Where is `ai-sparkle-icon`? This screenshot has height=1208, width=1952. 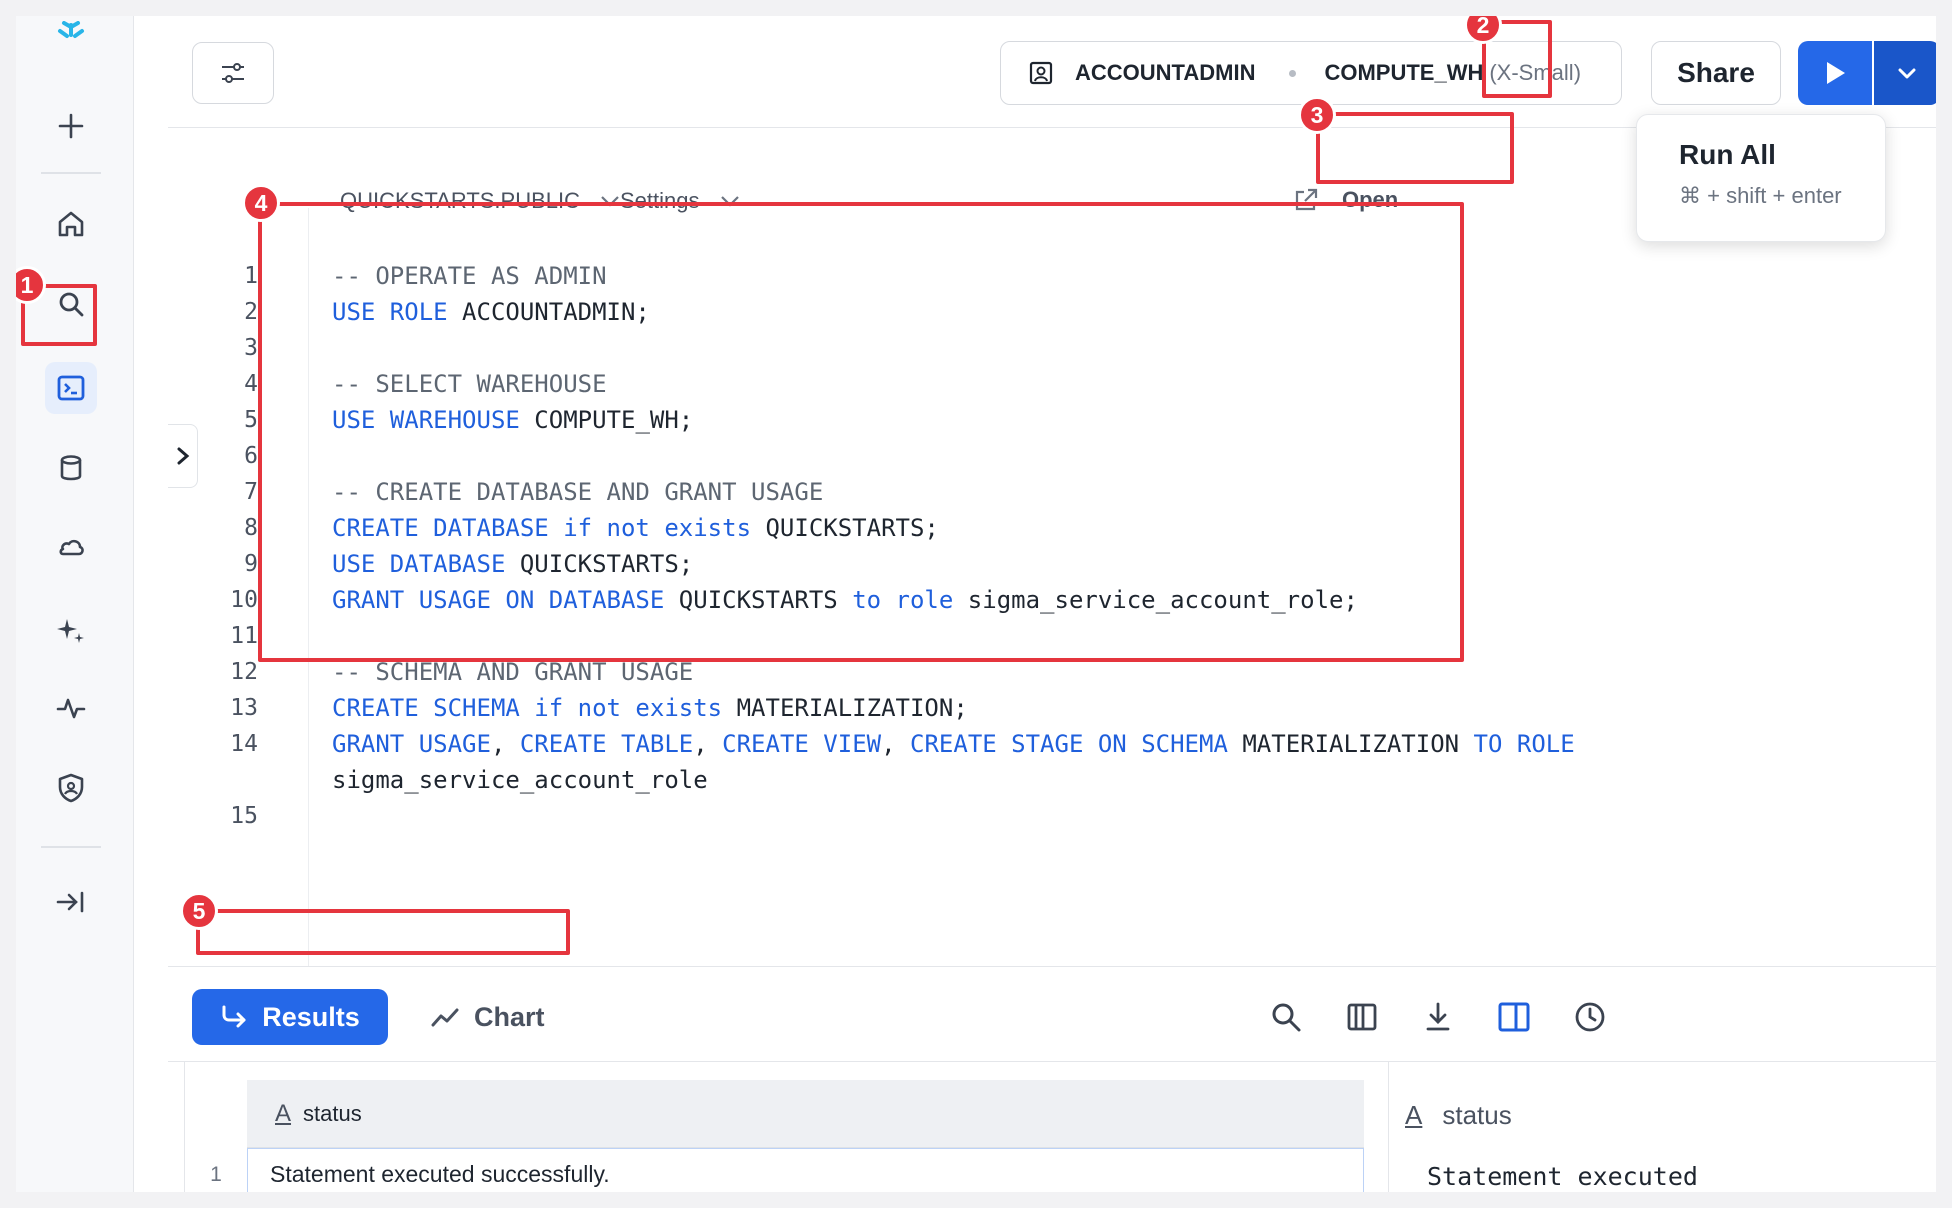 ai-sparkle-icon is located at coordinates (71, 630).